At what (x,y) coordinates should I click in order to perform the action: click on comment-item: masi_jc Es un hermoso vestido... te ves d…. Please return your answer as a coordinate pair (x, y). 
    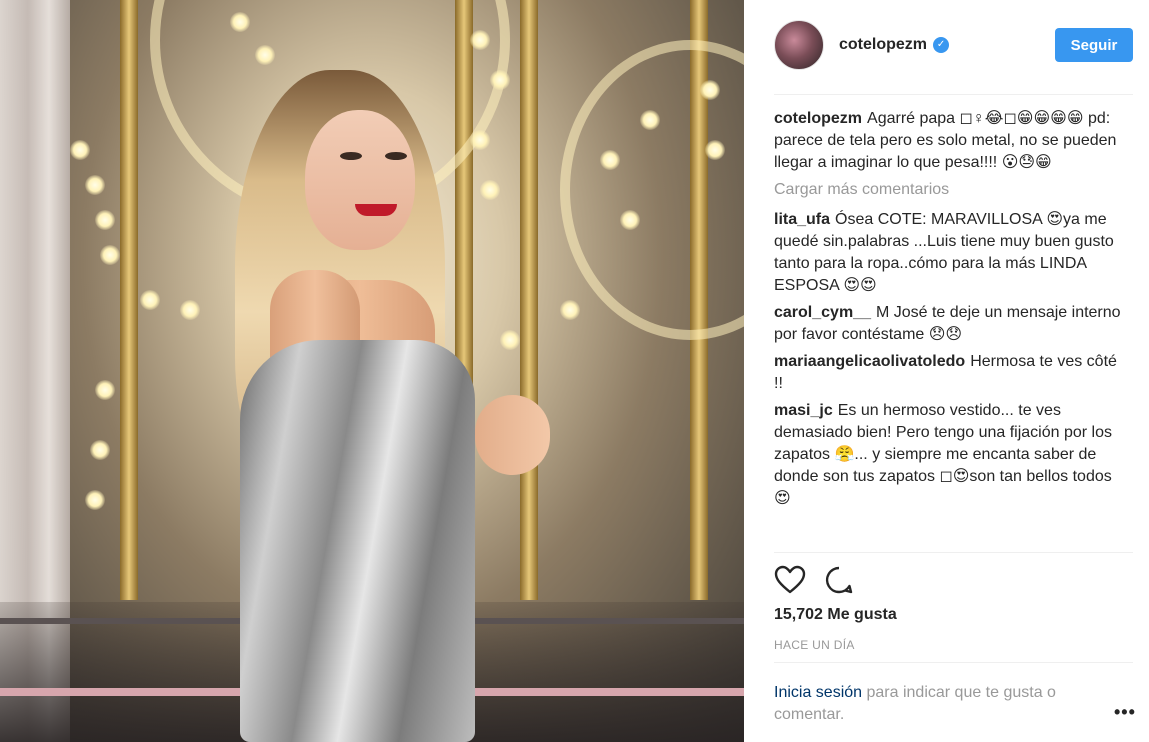
    Looking at the image, I should click on (949, 455).